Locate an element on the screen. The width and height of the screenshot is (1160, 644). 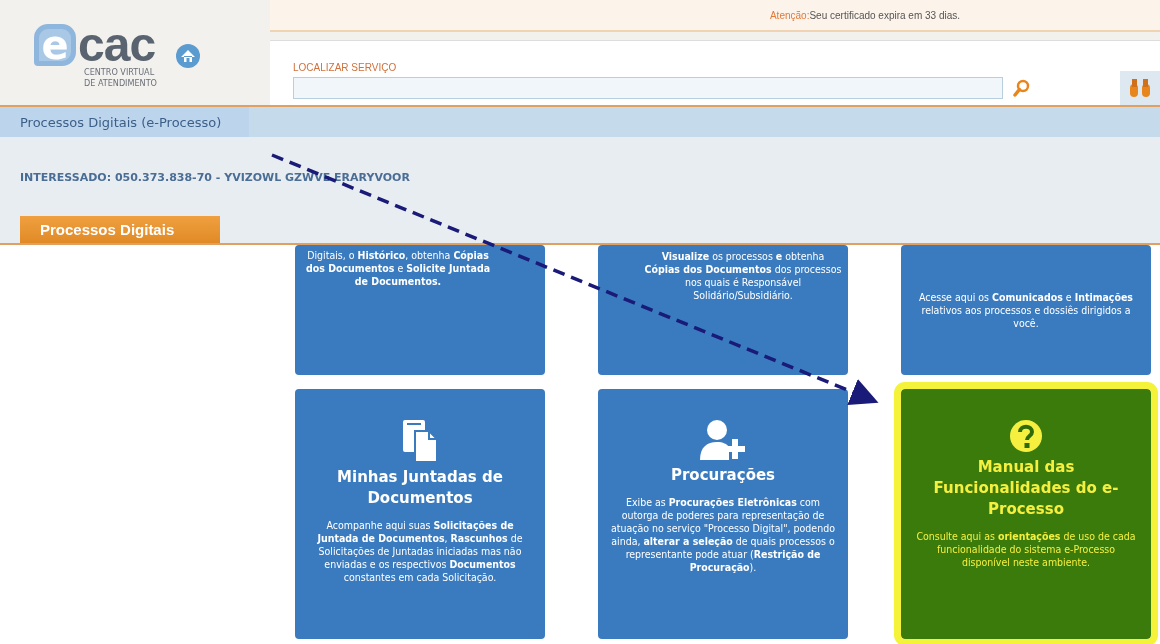
documents-icon is located at coordinates (420, 441).